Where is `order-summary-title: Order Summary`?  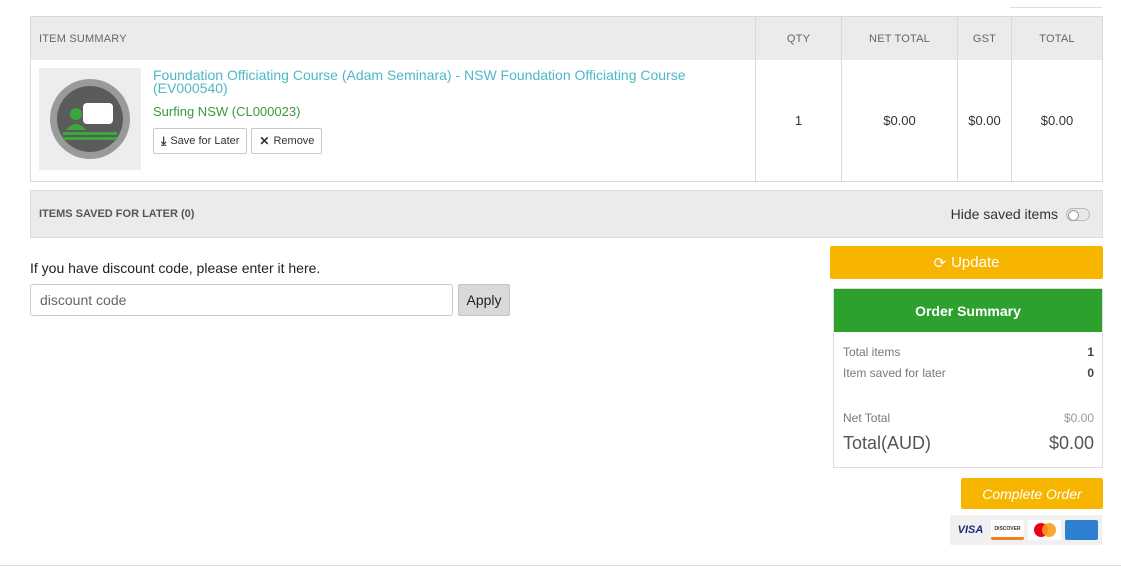 order-summary-title: Order Summary is located at coordinates (968, 310).